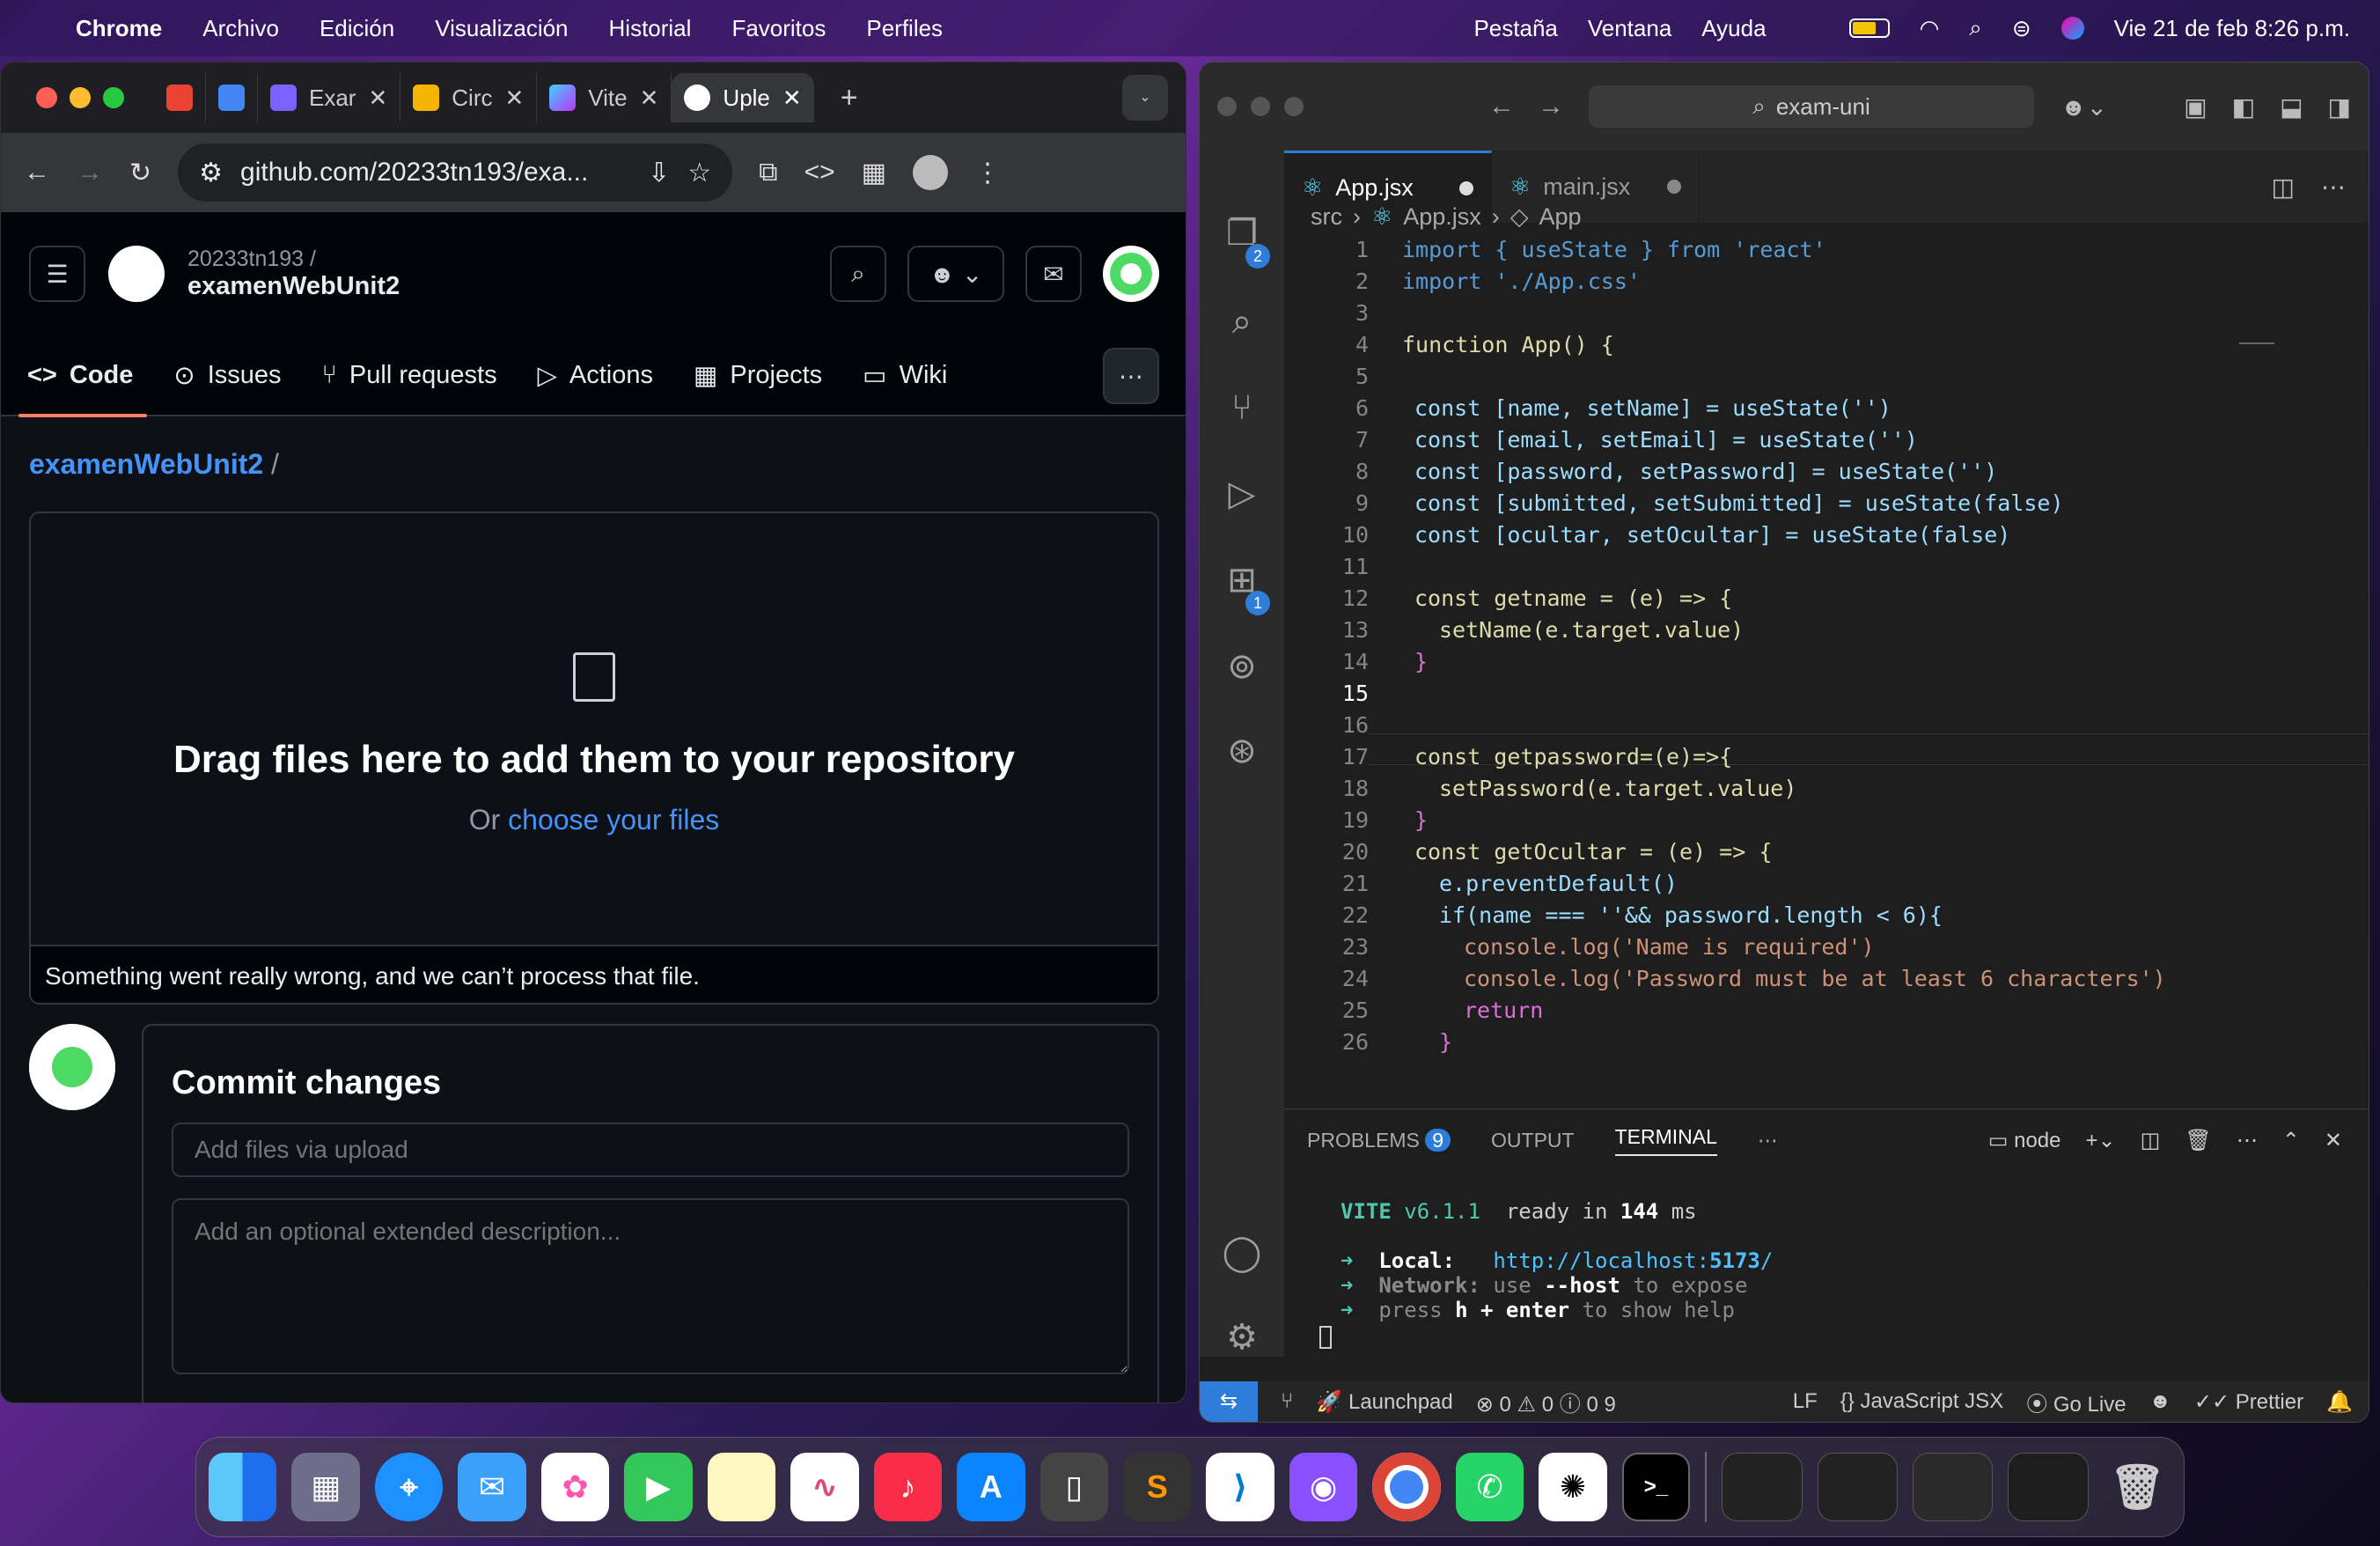 Image resolution: width=2380 pixels, height=1546 pixels. What do you see at coordinates (650, 1150) in the screenshot?
I see `commit-message-input` at bounding box center [650, 1150].